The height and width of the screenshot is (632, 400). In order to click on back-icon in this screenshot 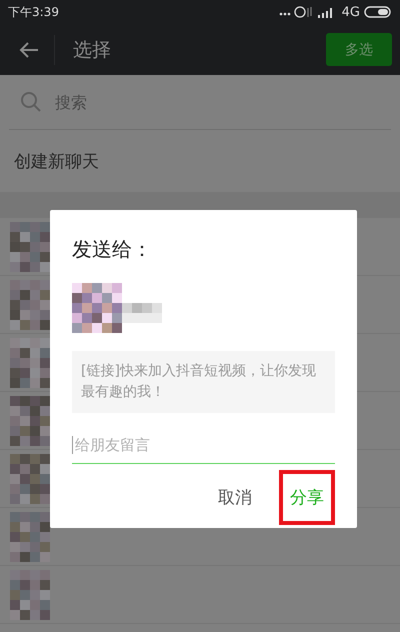, I will do `click(29, 49)`.